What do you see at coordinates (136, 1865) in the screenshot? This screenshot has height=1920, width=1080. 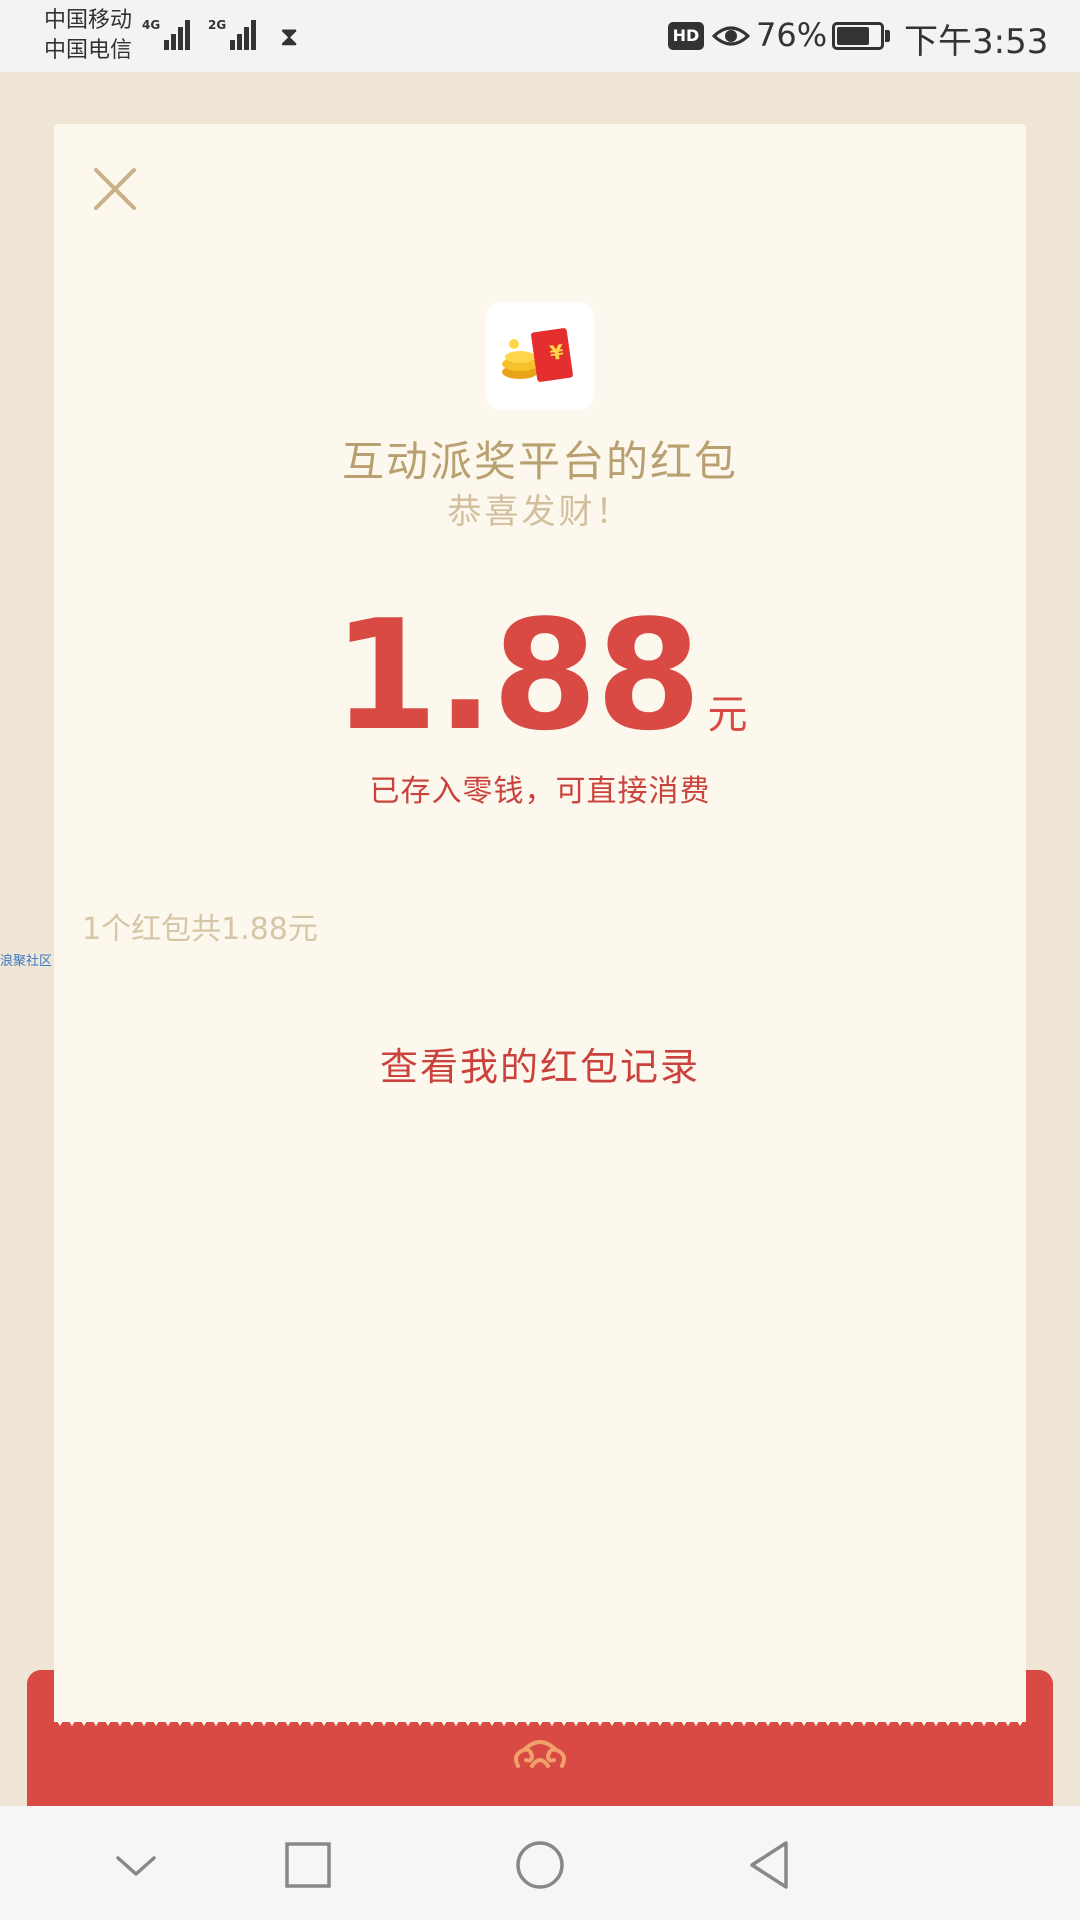 I see `chevron-down-icon` at bounding box center [136, 1865].